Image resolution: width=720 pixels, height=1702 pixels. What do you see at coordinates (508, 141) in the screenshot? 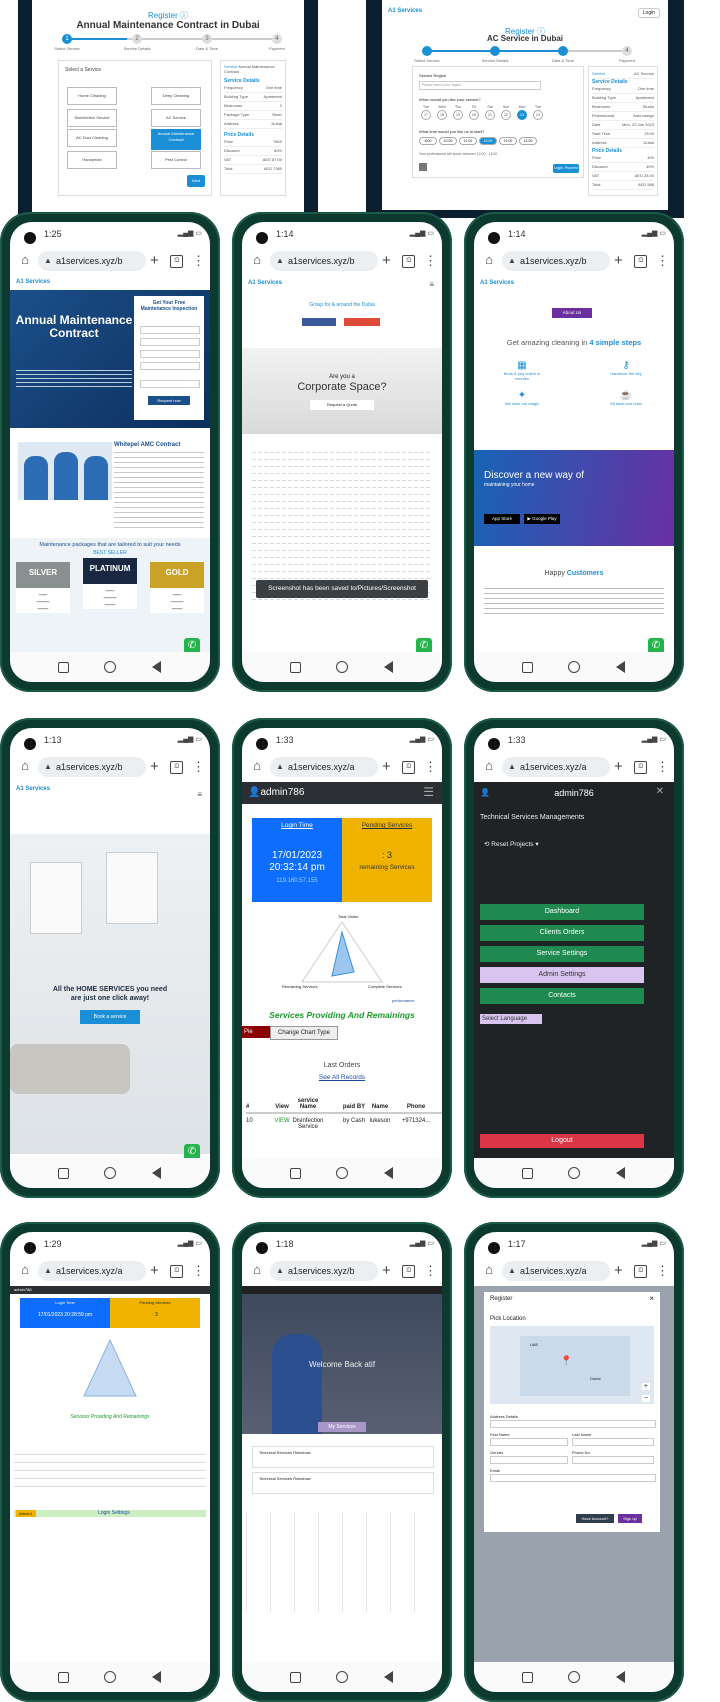
I see `time-option: 13:00` at bounding box center [508, 141].